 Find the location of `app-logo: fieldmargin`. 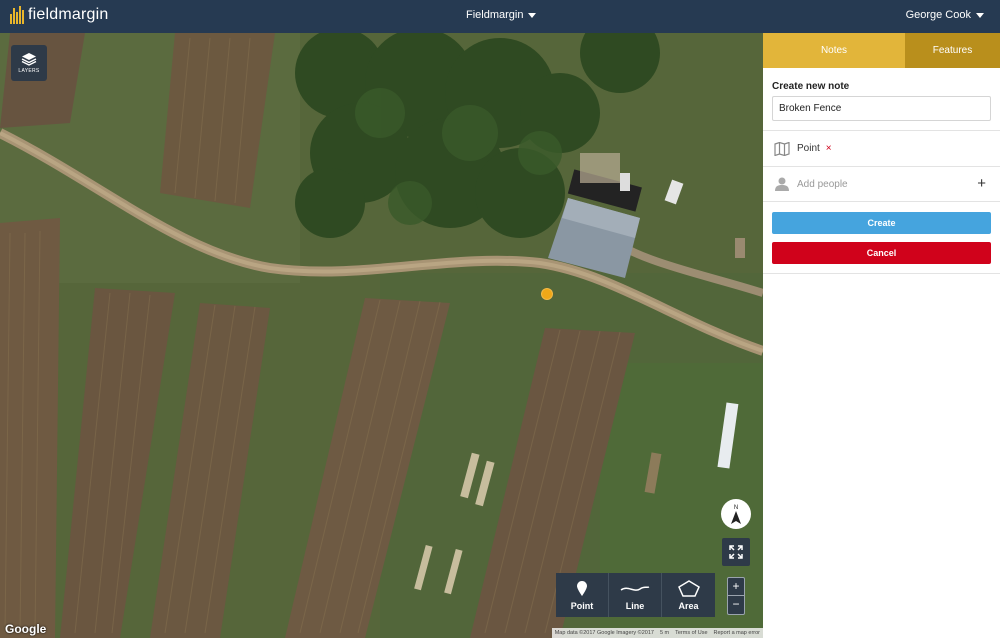

app-logo: fieldmargin is located at coordinates (59, 15).